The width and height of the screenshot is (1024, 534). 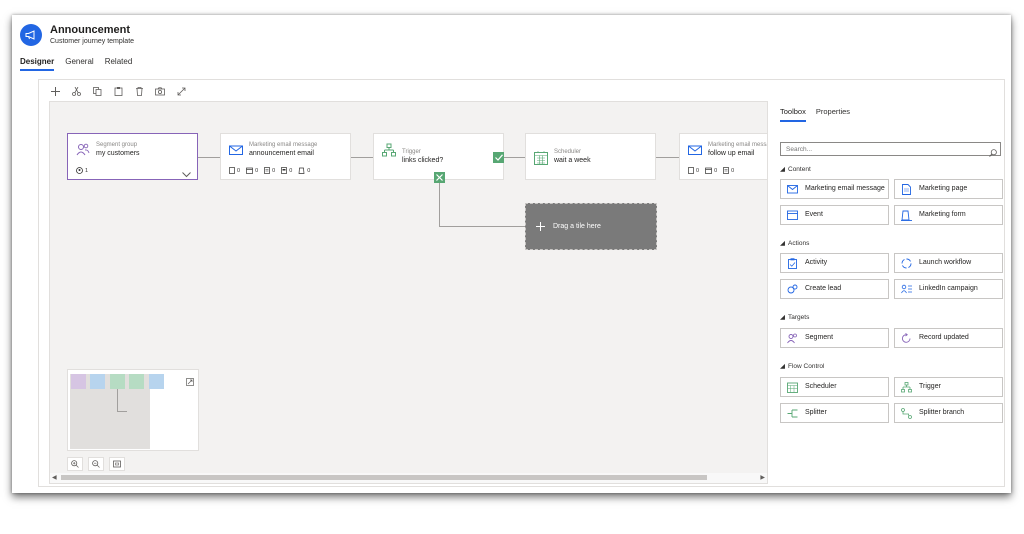 What do you see at coordinates (75, 464) in the screenshot?
I see `zoom-in-button` at bounding box center [75, 464].